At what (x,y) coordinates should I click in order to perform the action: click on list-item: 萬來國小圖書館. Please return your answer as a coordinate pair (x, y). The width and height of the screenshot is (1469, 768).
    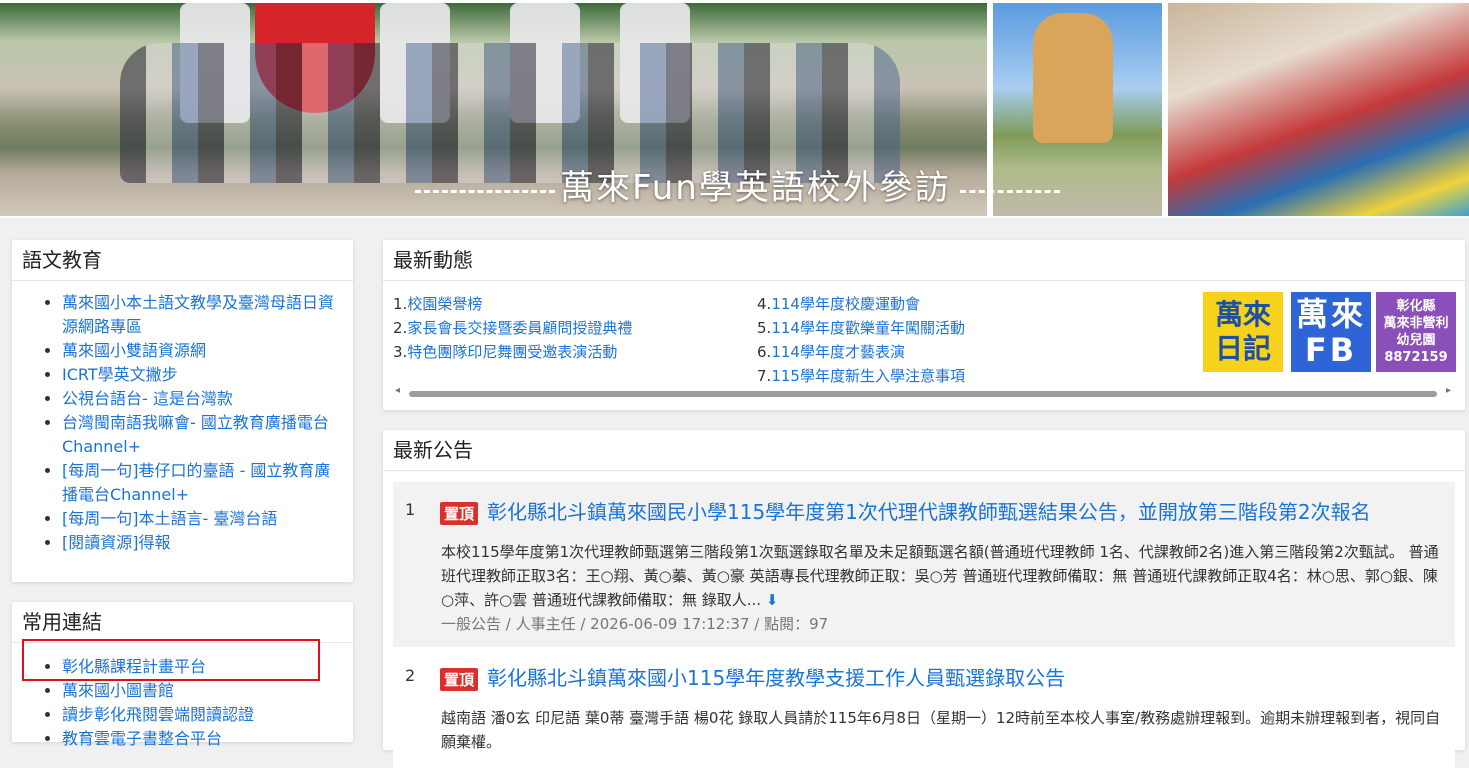
    Looking at the image, I should click on (202, 691).